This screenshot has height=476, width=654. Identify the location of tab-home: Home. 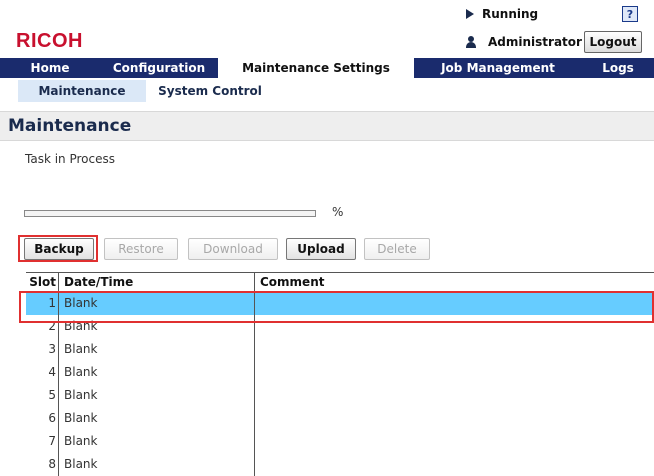
(50, 68).